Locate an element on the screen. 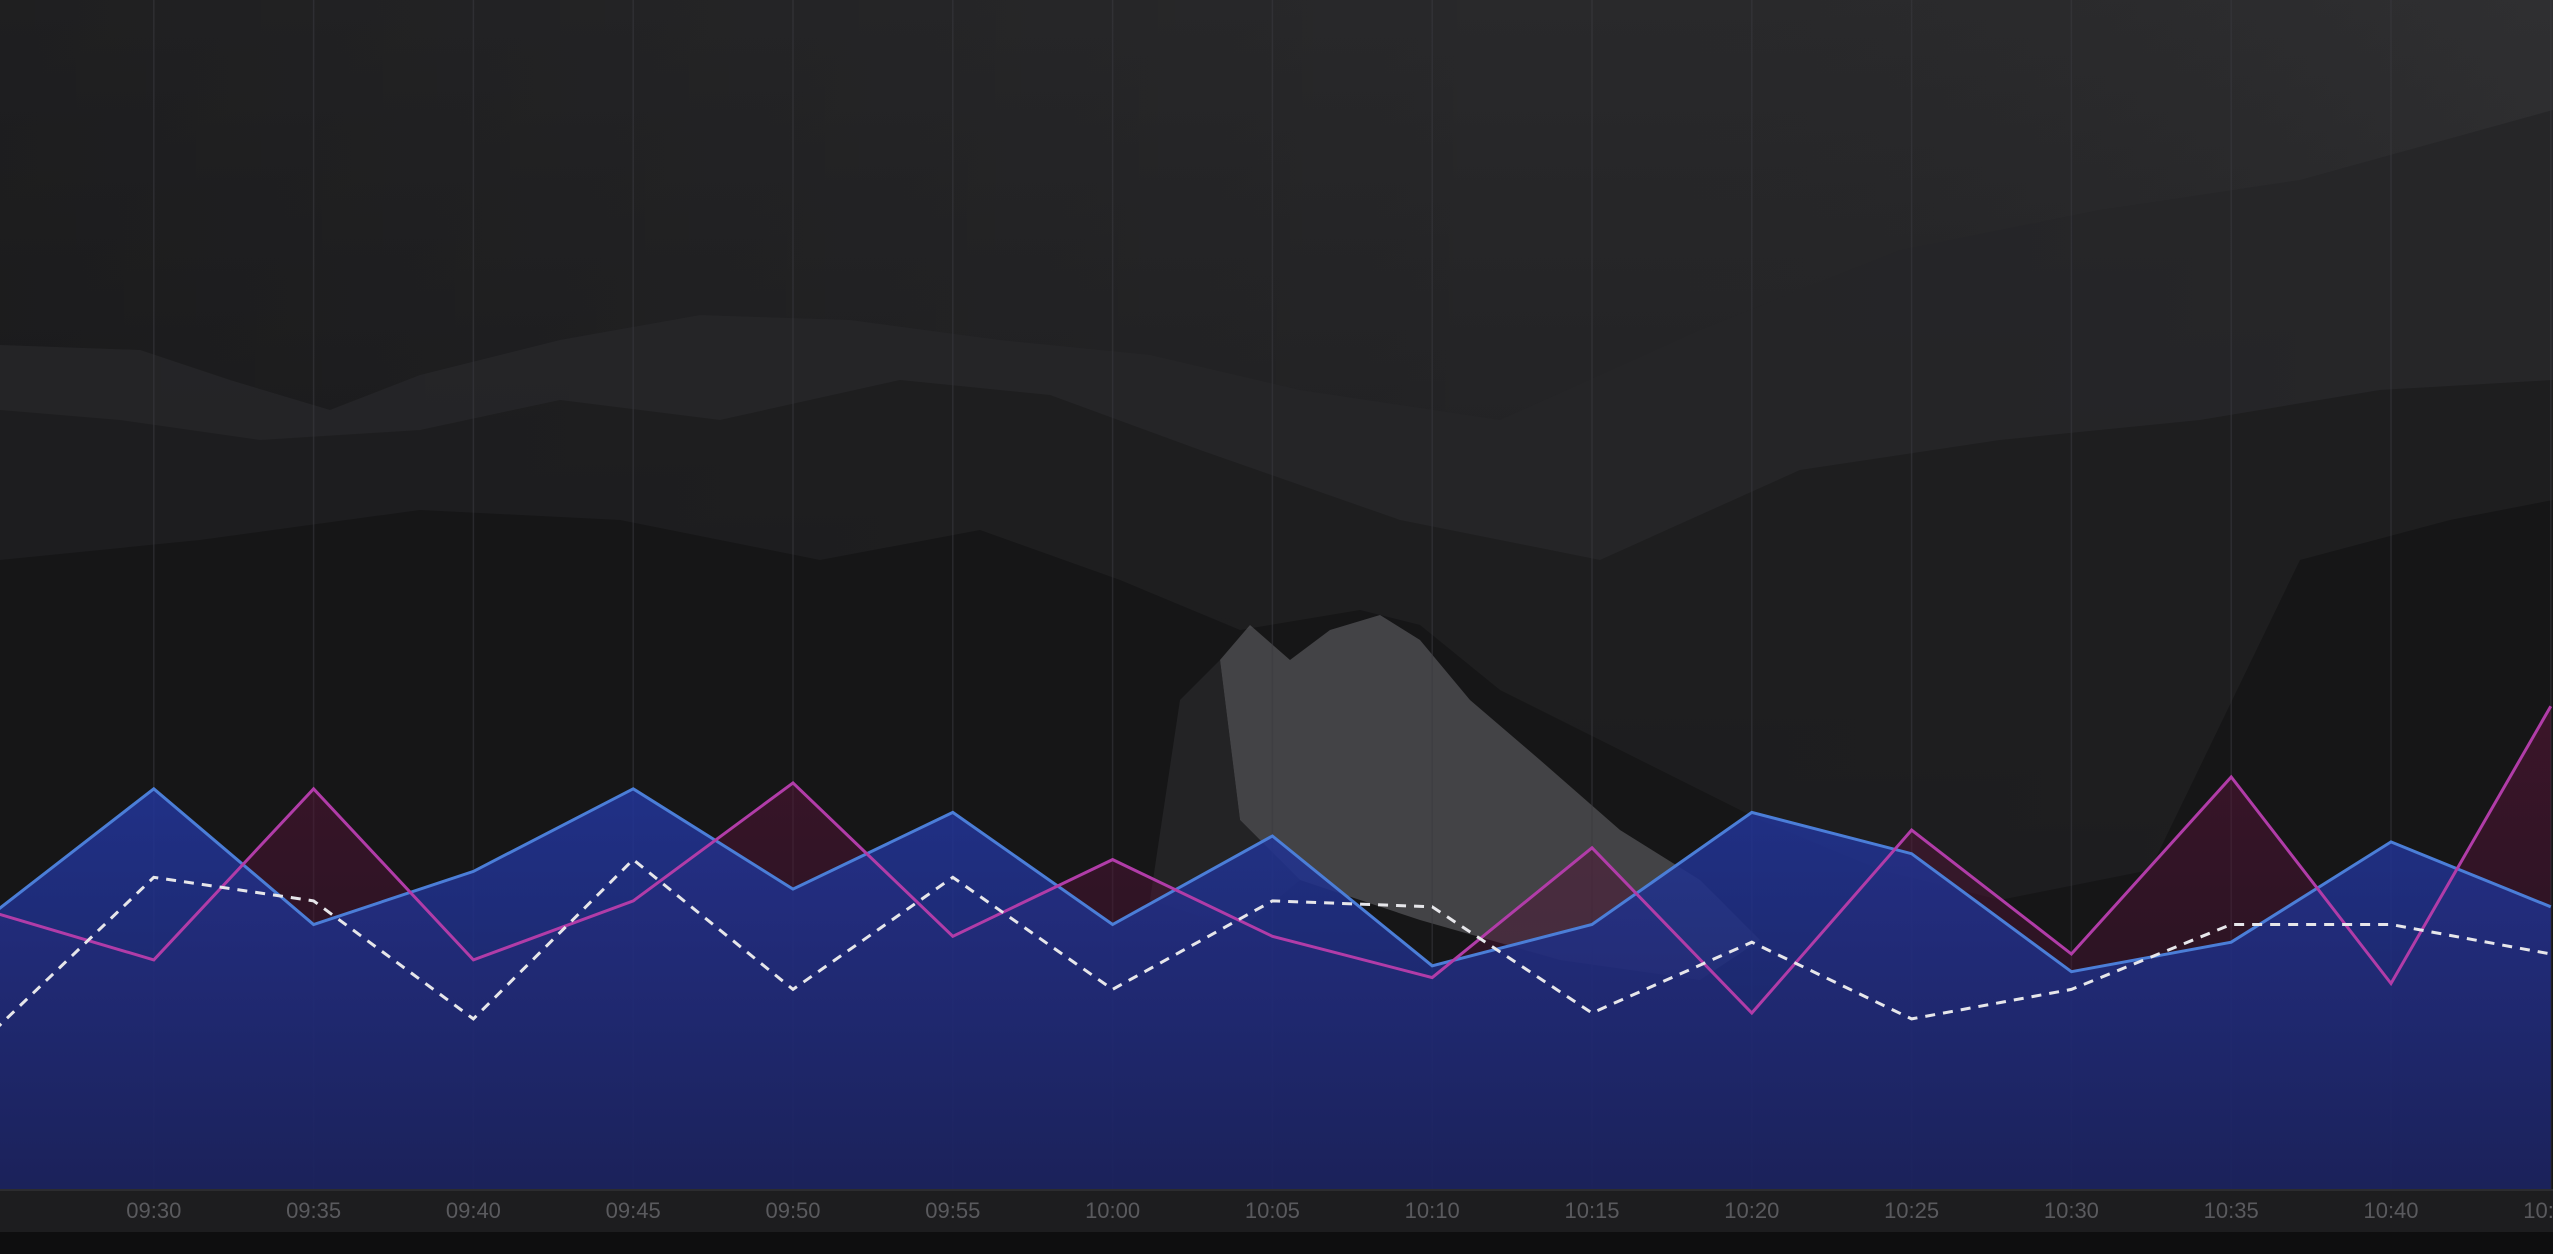 The height and width of the screenshot is (1254, 2553). x-tick-label: 10:25 is located at coordinates (1911, 1210).